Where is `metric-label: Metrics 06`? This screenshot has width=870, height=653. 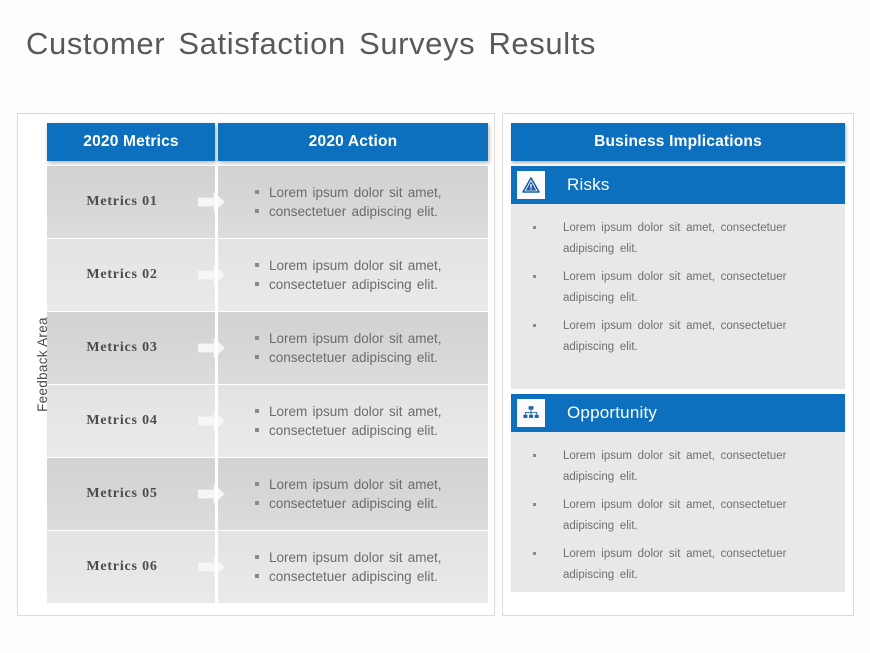 metric-label: Metrics 06 is located at coordinates (122, 566).